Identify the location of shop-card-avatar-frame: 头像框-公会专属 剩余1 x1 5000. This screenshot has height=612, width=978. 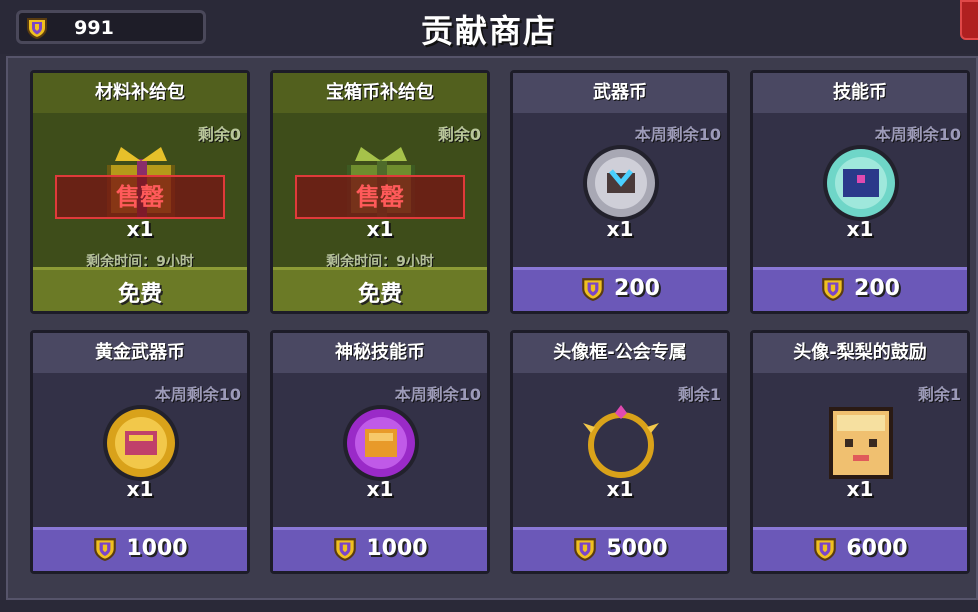
(620, 452).